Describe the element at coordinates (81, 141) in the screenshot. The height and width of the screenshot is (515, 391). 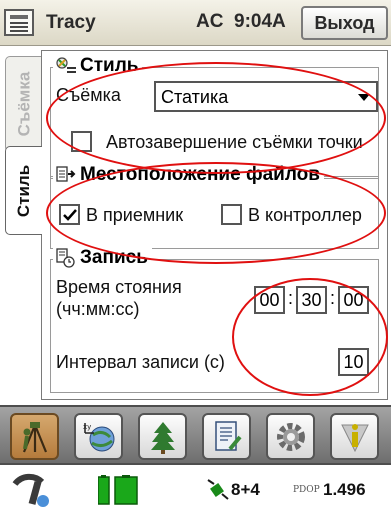
I see `auto-finish-checkbox` at that location.